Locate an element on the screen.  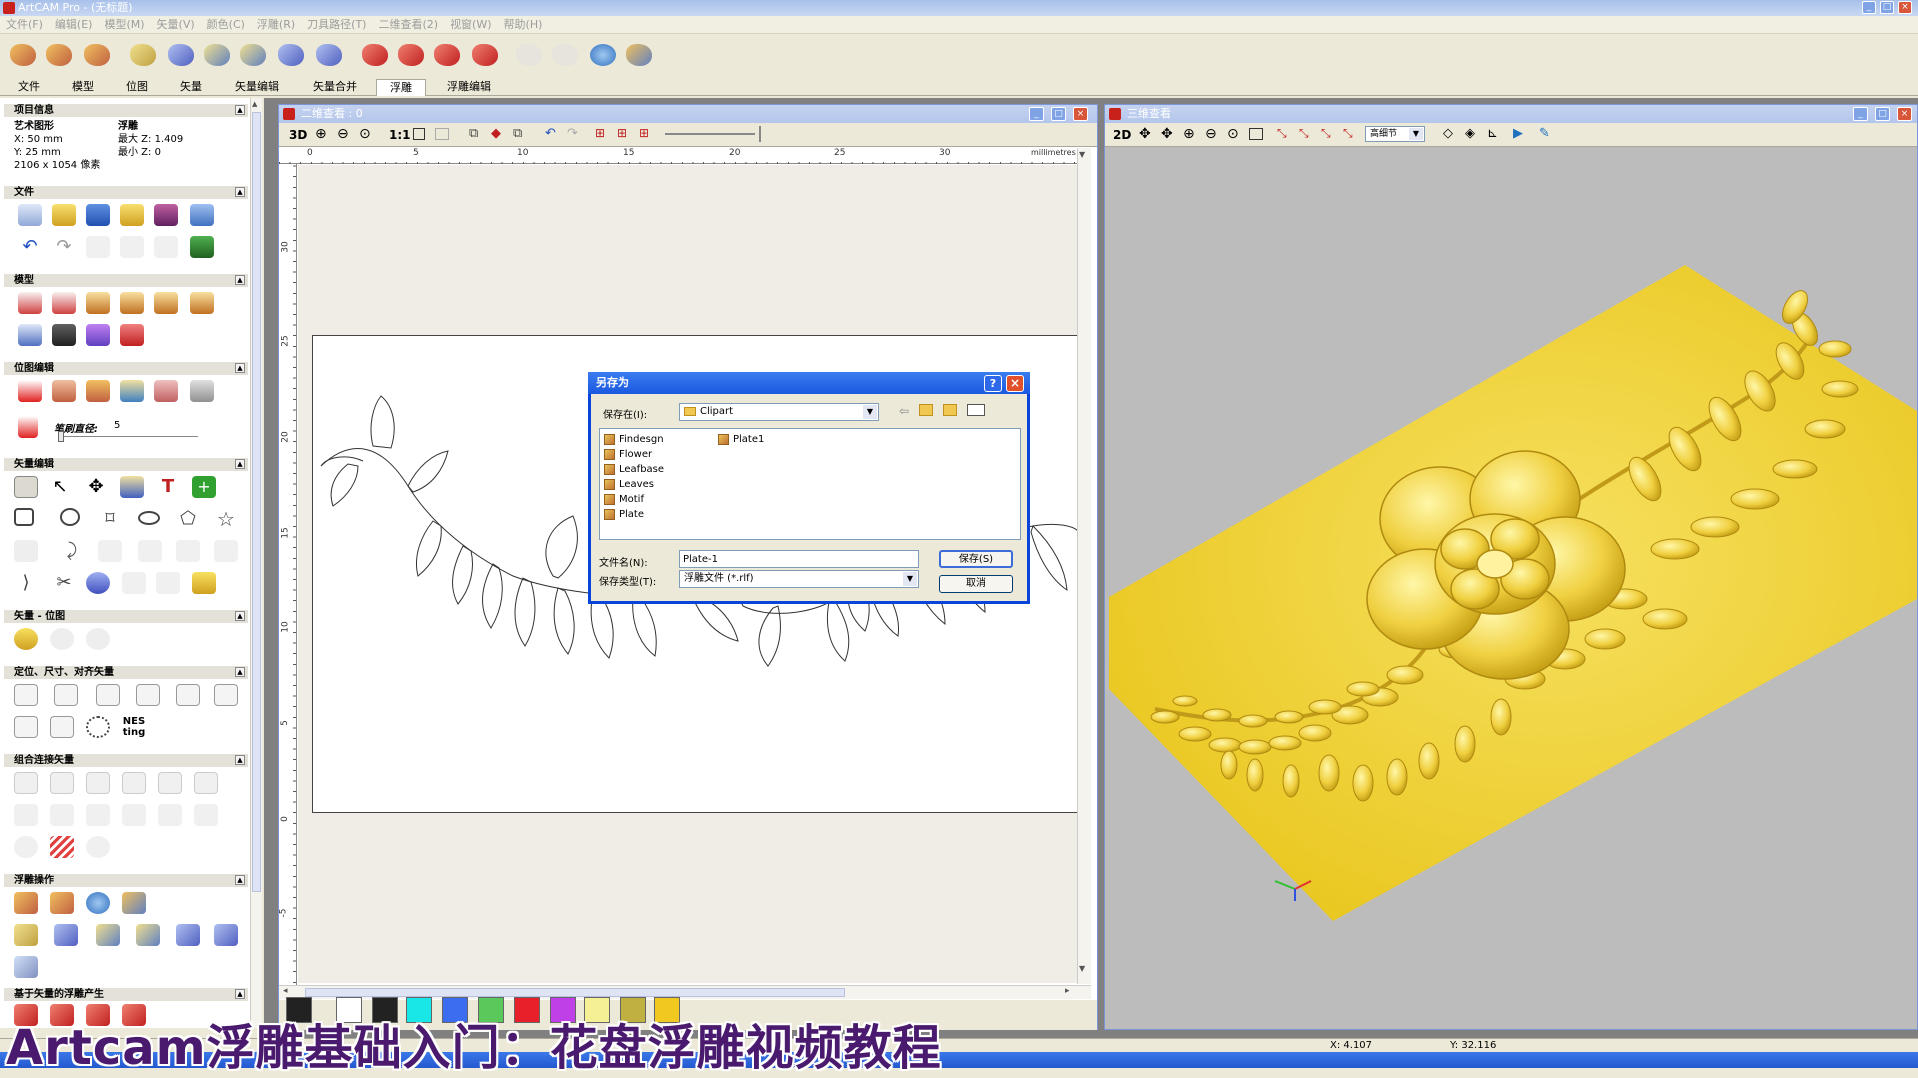
grid-icon is located at coordinates (202, 247).